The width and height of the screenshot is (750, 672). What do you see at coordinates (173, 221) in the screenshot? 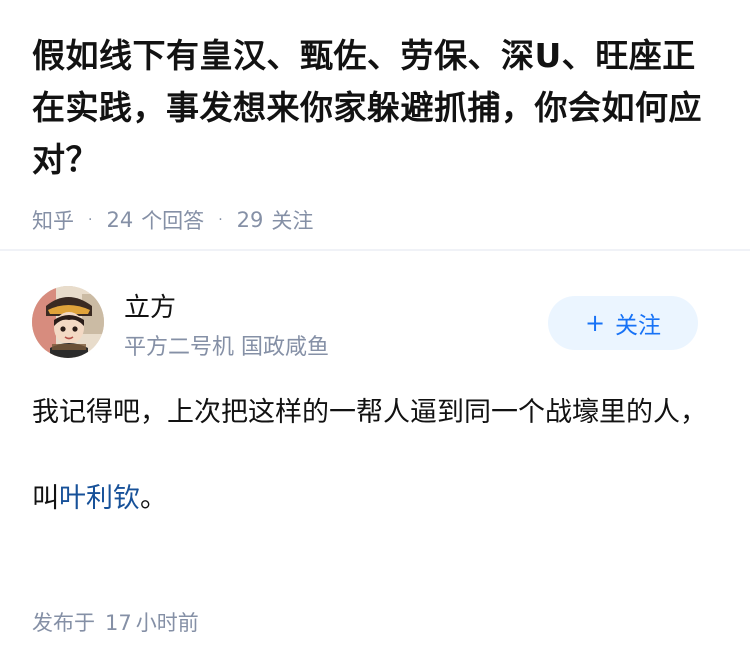
I see `answers-label: 个回答` at bounding box center [173, 221].